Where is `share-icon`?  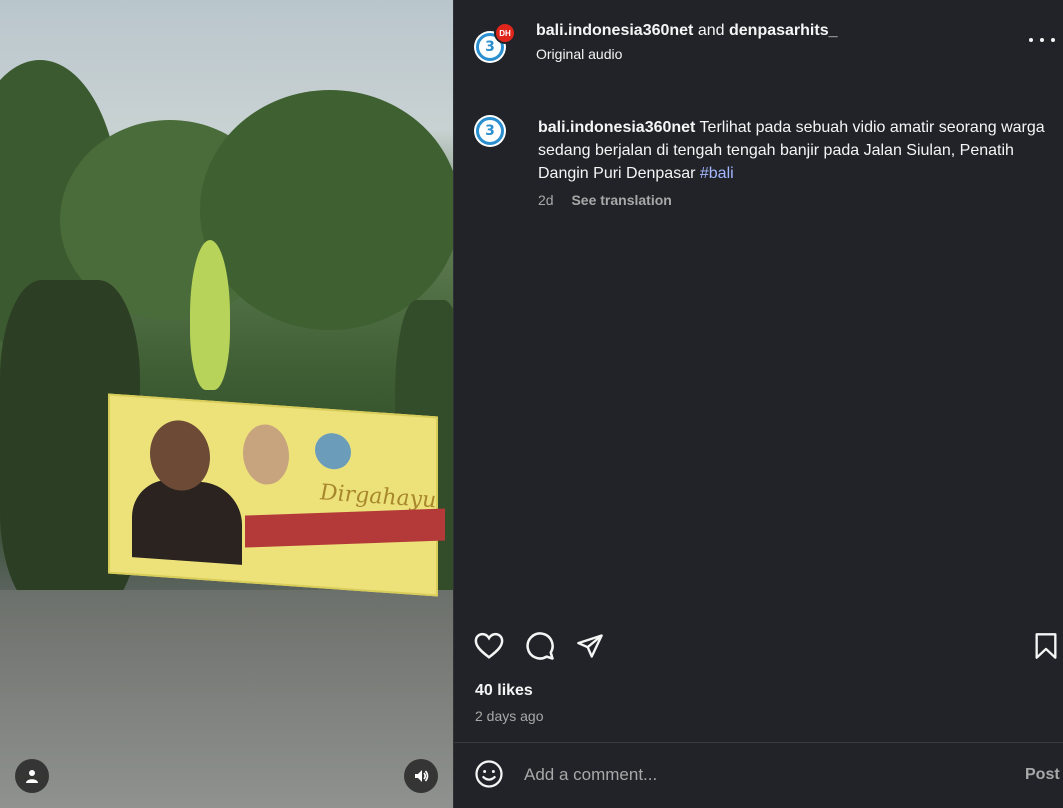
share-icon is located at coordinates (590, 646).